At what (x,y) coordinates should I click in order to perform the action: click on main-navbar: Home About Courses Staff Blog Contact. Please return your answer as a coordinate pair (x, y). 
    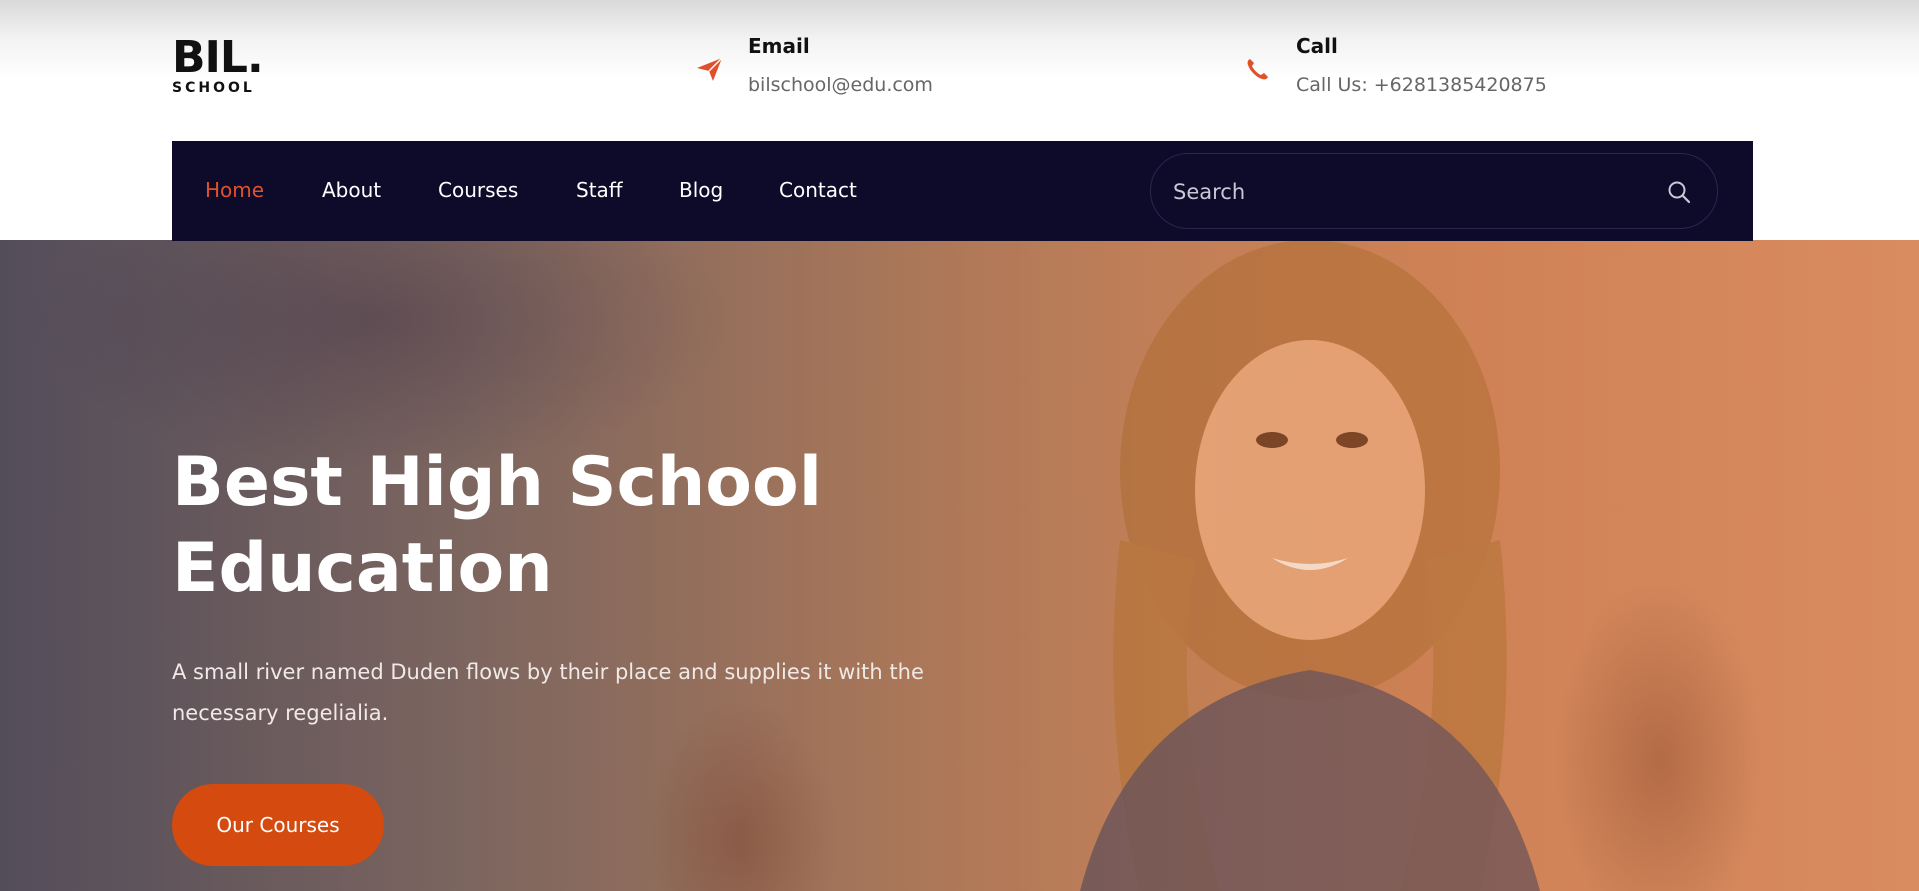
    Looking at the image, I should click on (962, 191).